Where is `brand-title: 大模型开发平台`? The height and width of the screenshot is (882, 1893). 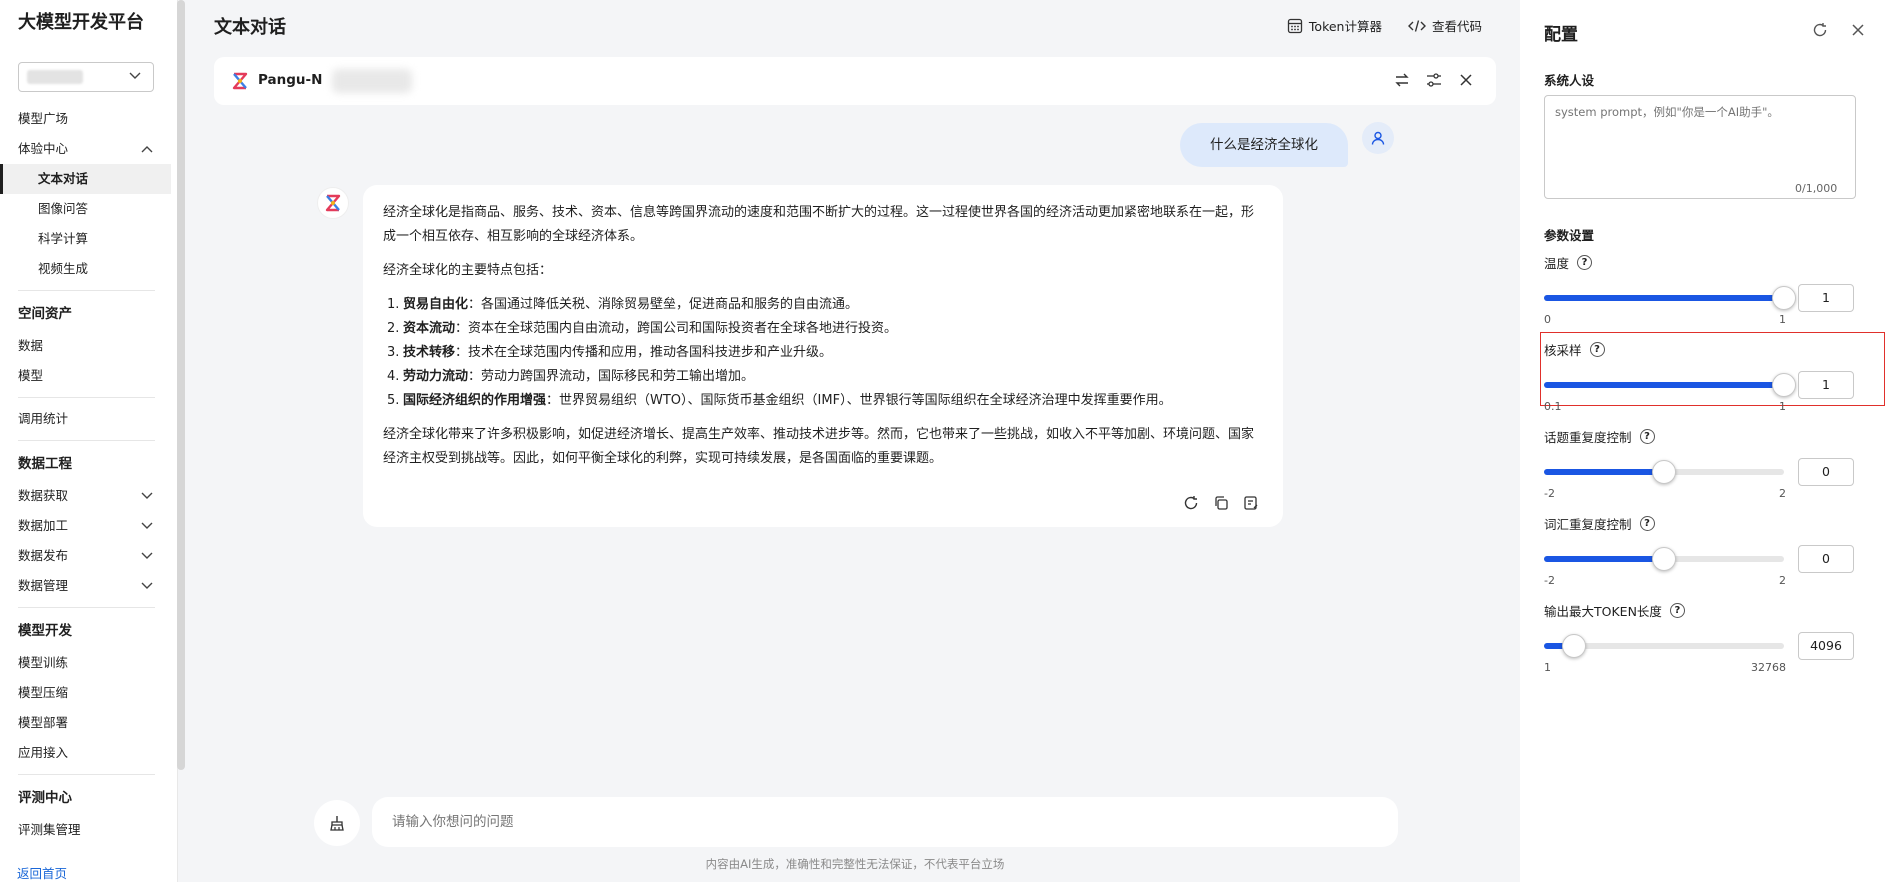
brand-title: 大模型开发平台 is located at coordinates (81, 22).